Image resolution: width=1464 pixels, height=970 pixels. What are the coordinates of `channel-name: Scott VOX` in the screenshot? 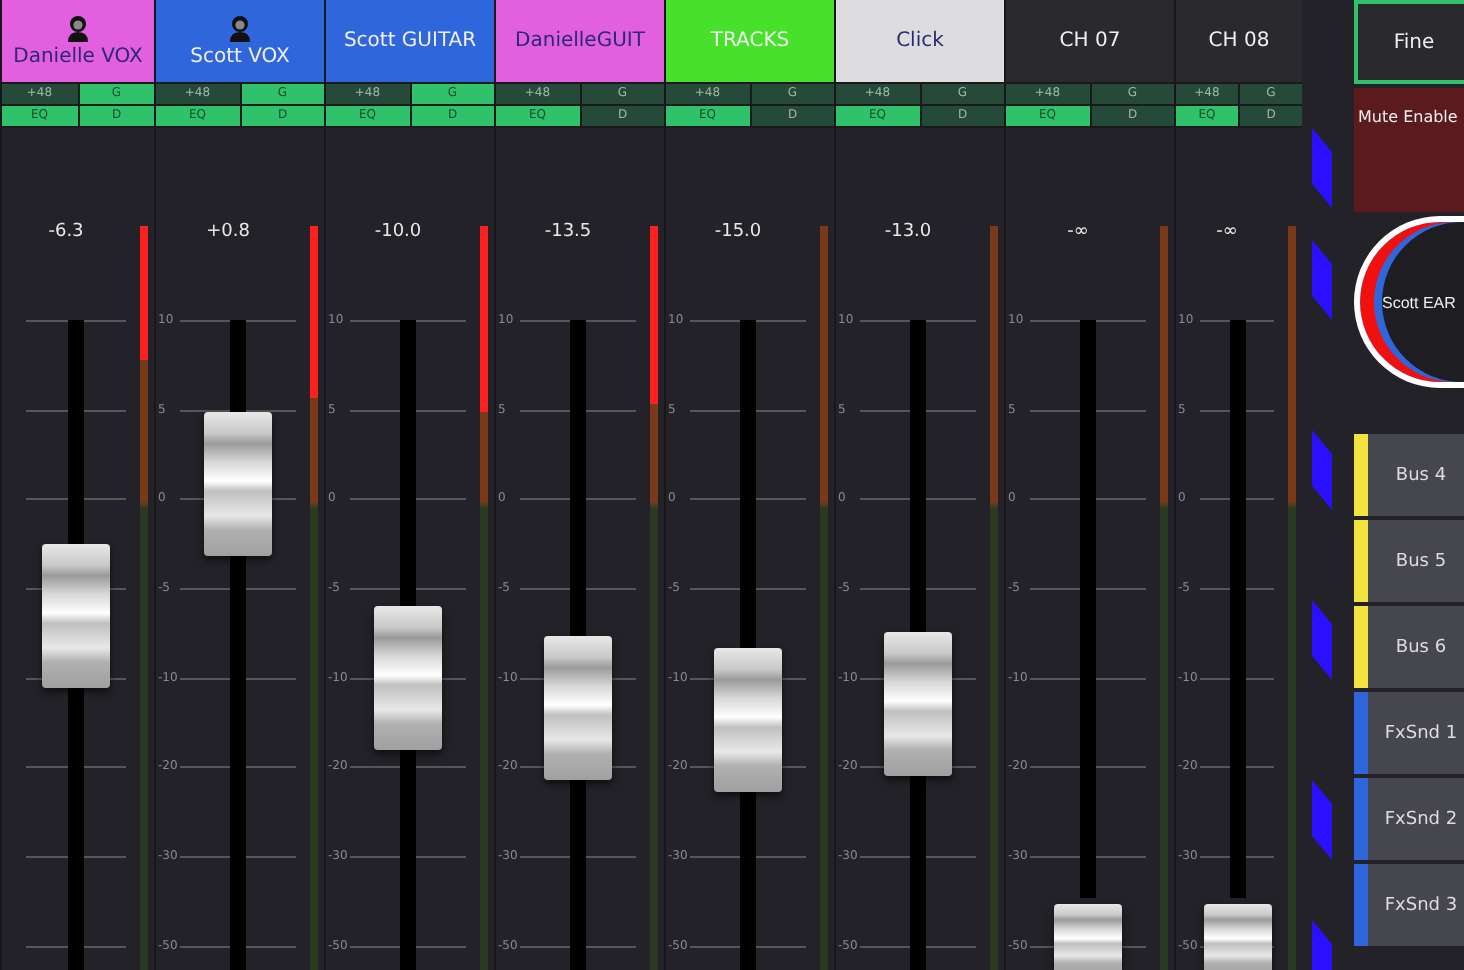 It's located at (240, 57).